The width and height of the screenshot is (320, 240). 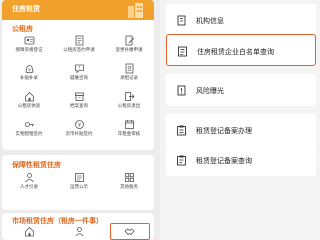 I want to click on menu-item-label: 住房租赁企业白名单查询, so click(x=235, y=52).